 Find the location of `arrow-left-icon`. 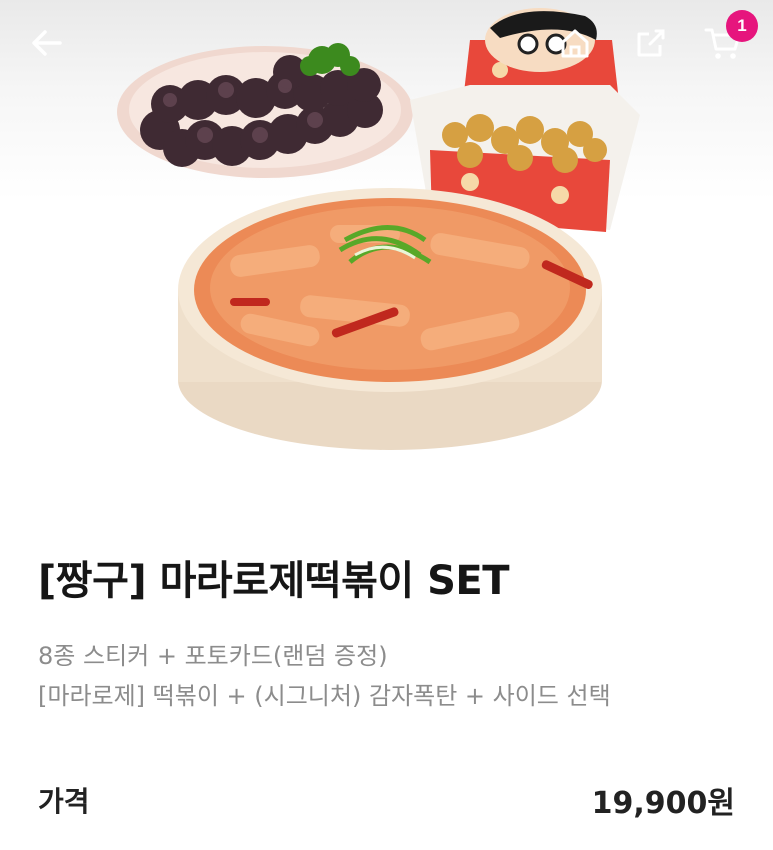

arrow-left-icon is located at coordinates (47, 43).